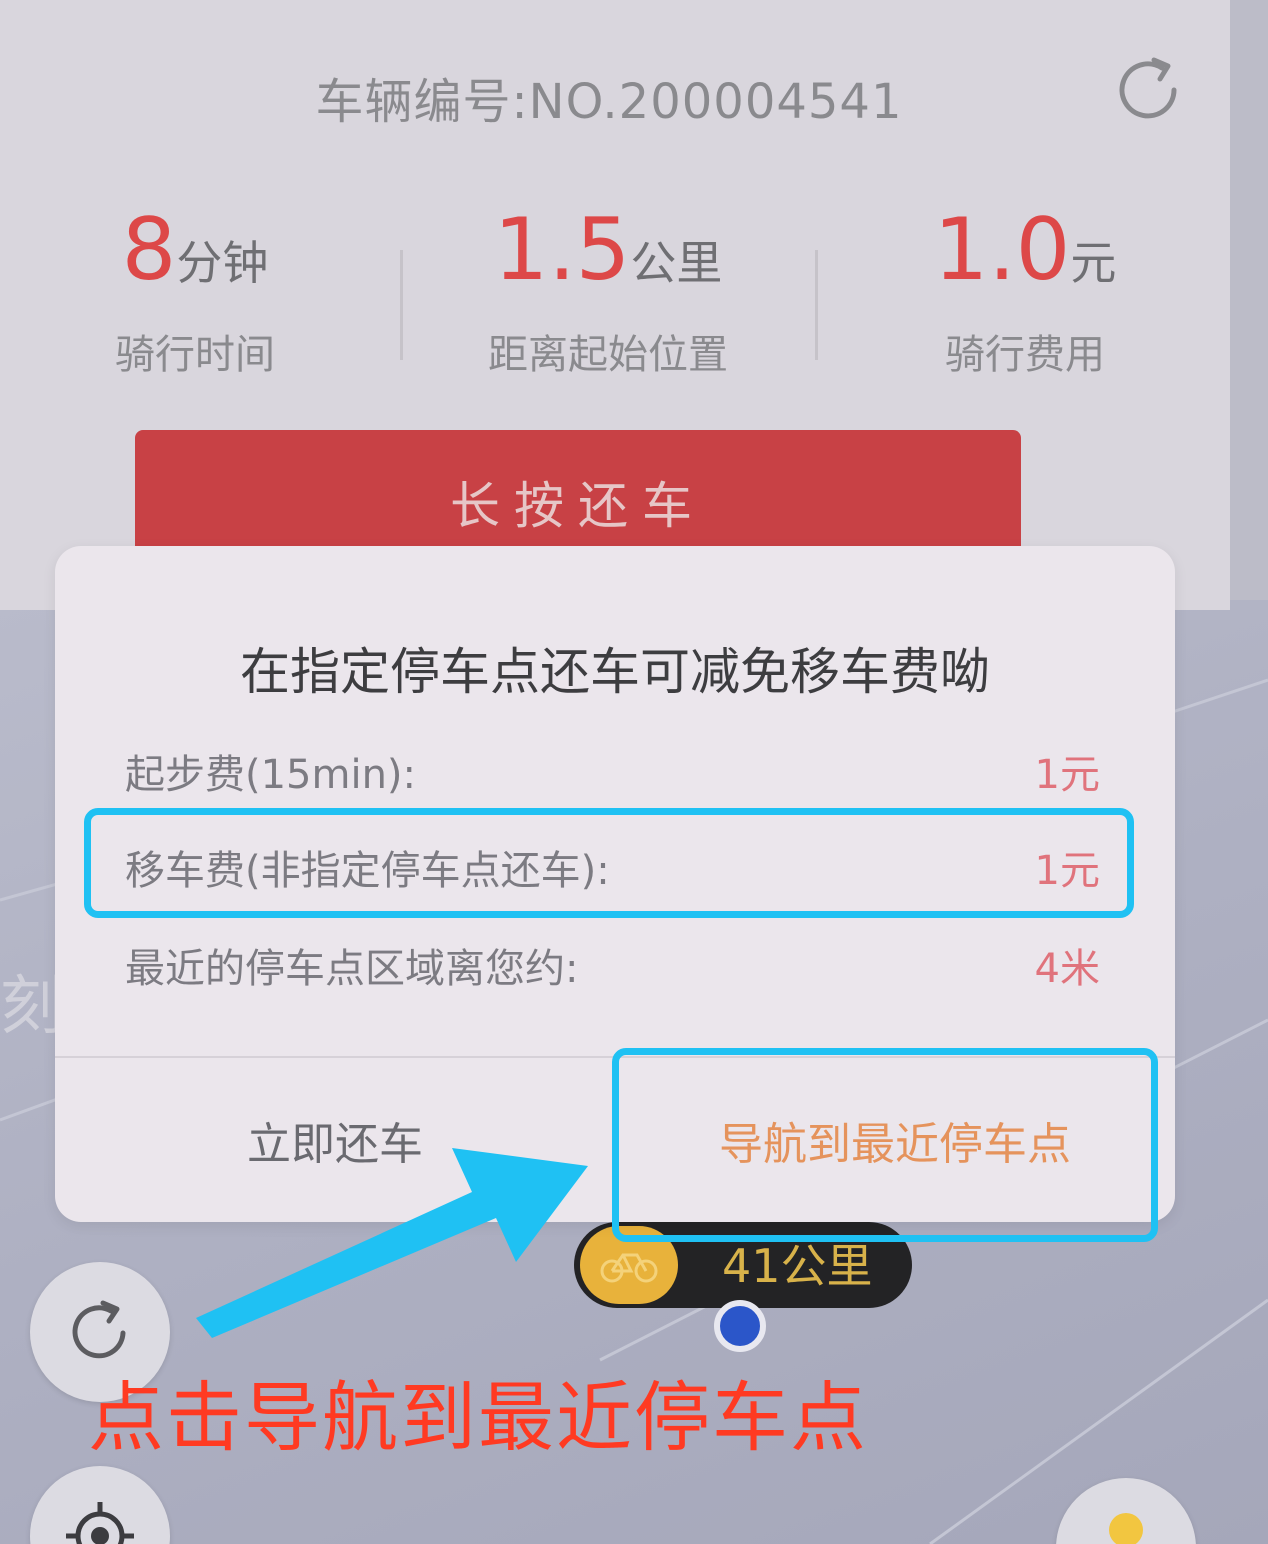  Describe the element at coordinates (271, 775) in the screenshot. I see `fee-label: 起步费(15min):` at that location.